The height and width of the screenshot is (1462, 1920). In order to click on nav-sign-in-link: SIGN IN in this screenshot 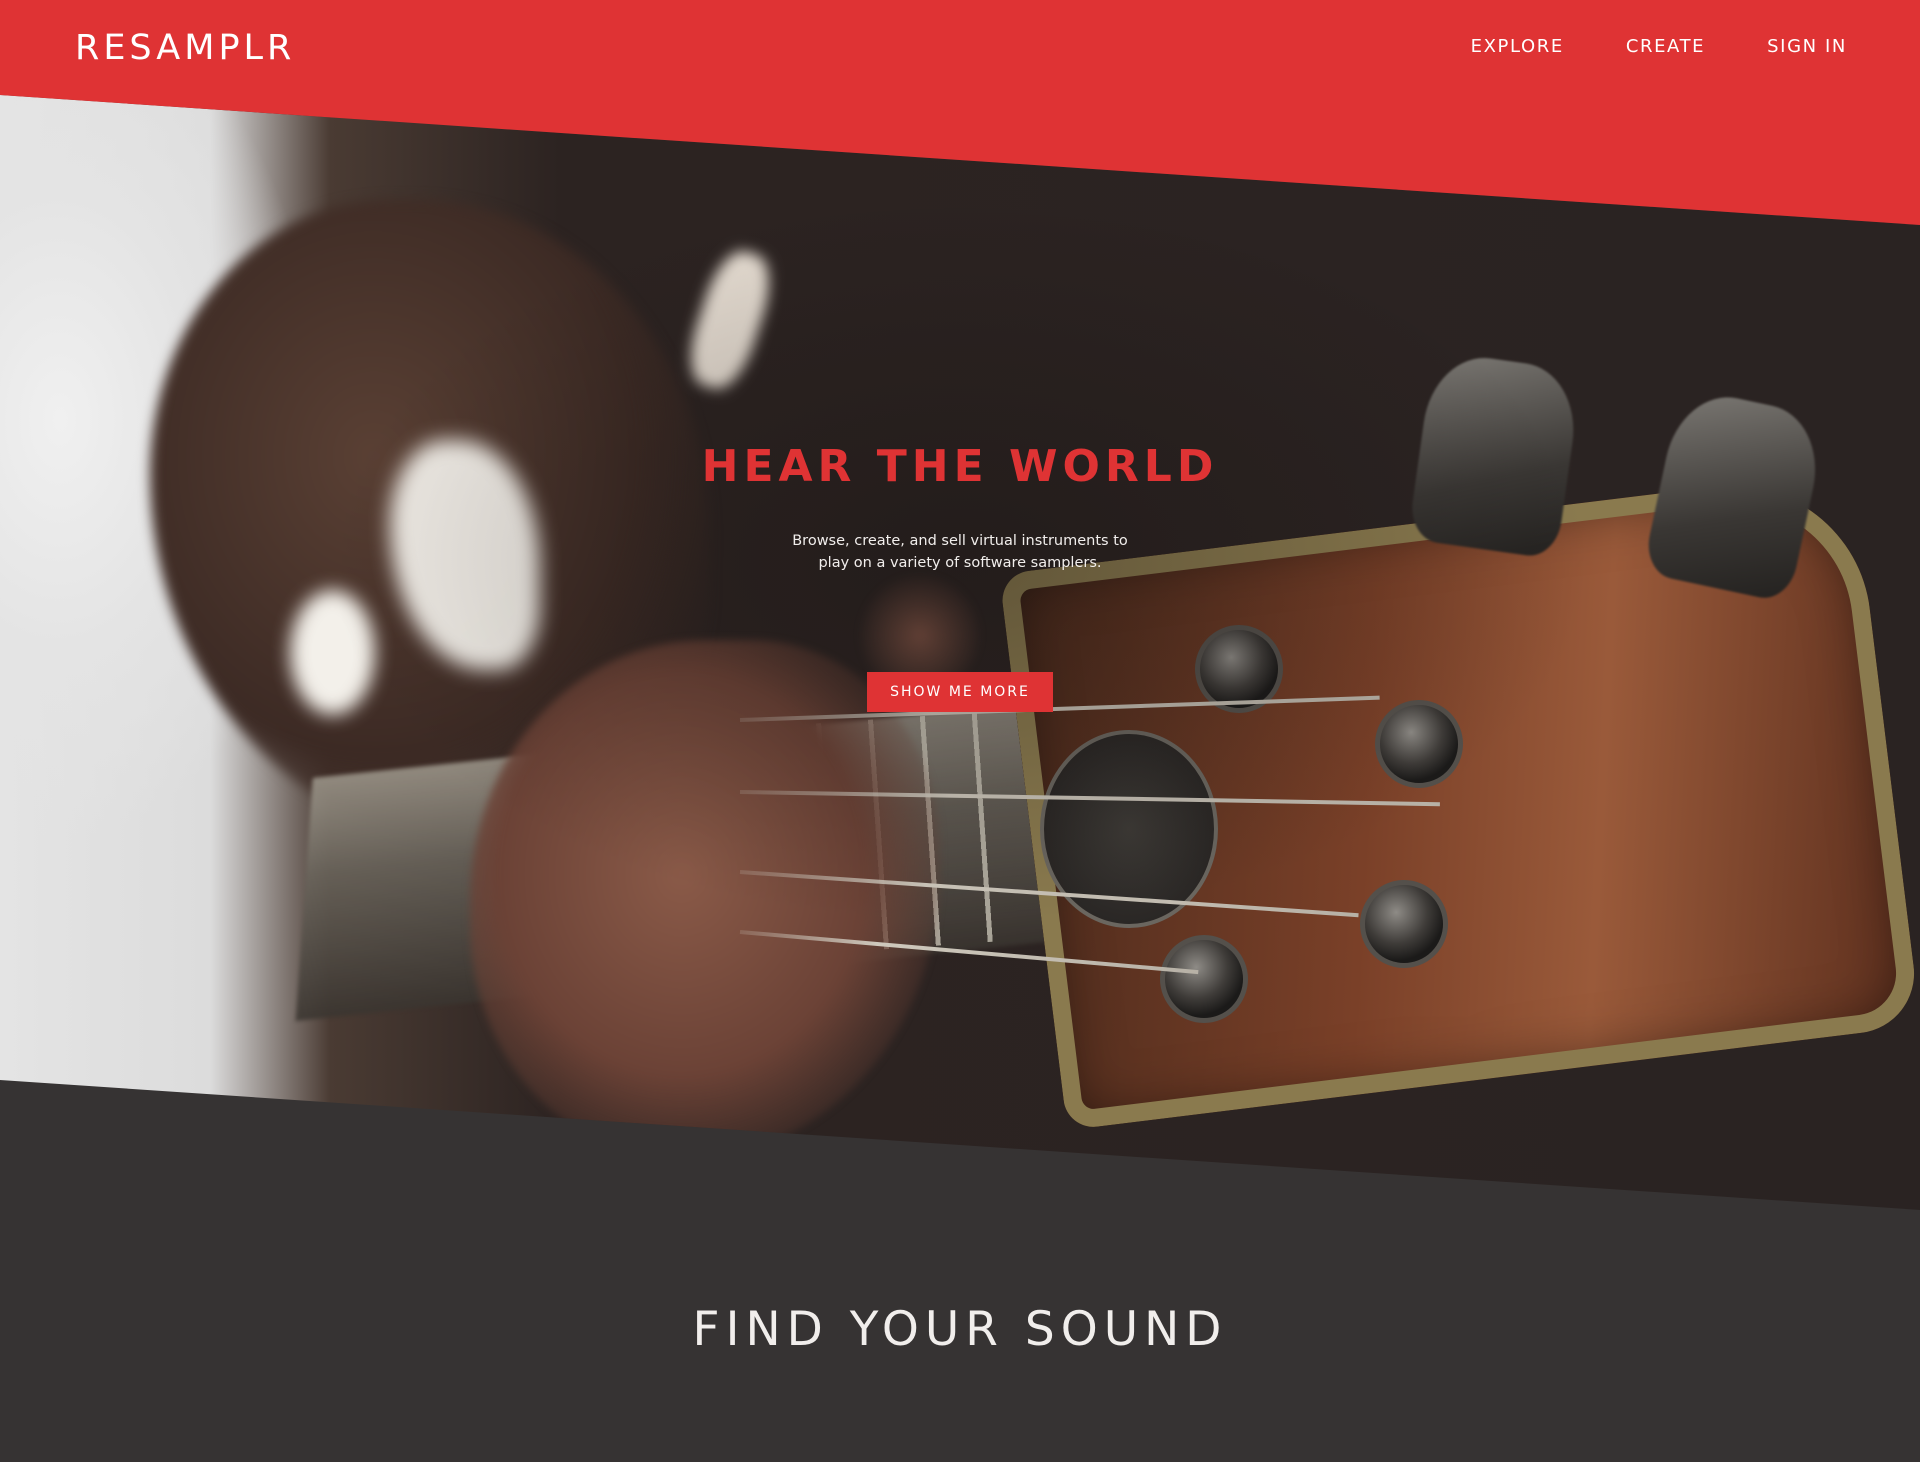, I will do `click(1807, 46)`.